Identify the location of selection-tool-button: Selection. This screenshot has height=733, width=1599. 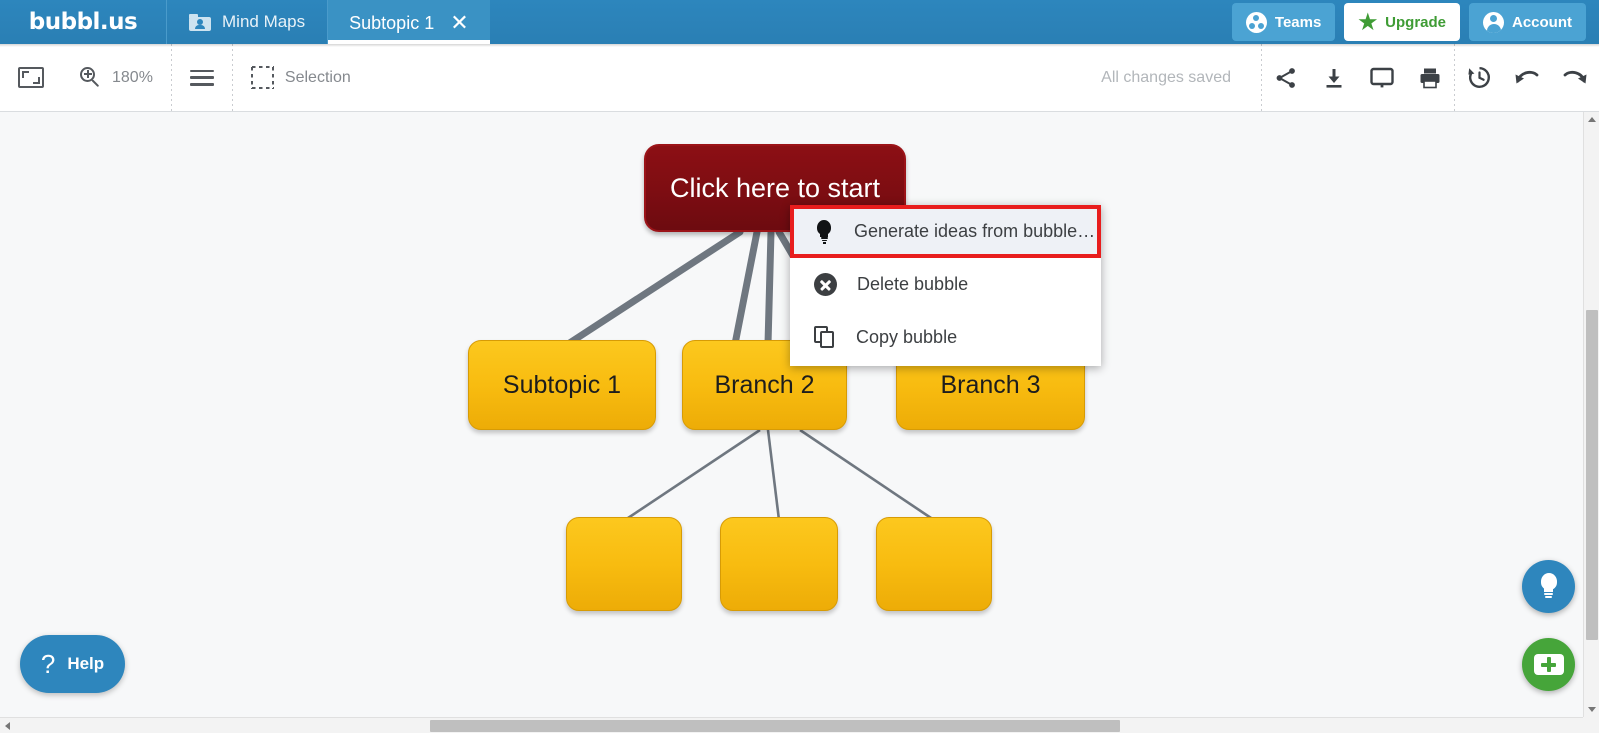
(301, 77).